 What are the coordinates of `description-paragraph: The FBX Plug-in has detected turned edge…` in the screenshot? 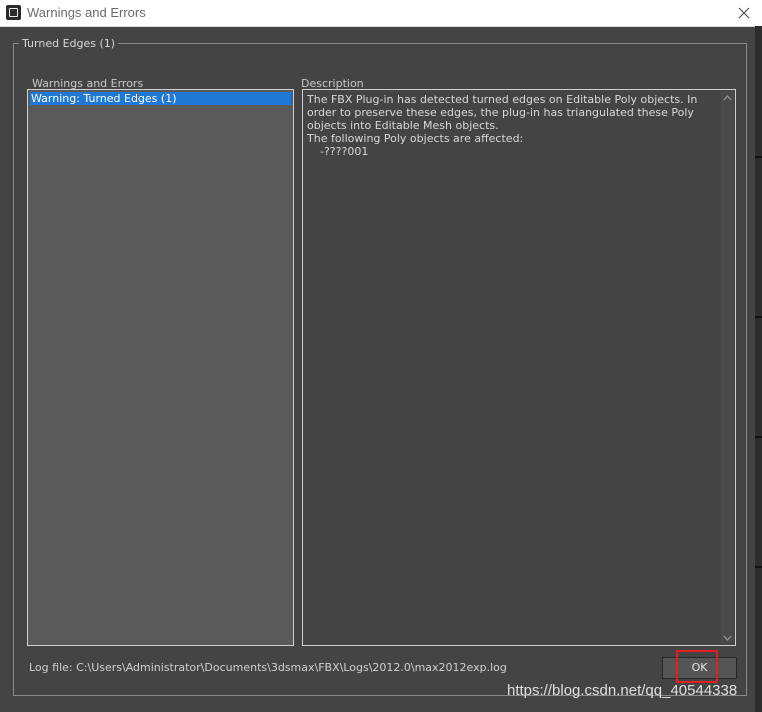 It's located at (502, 112).